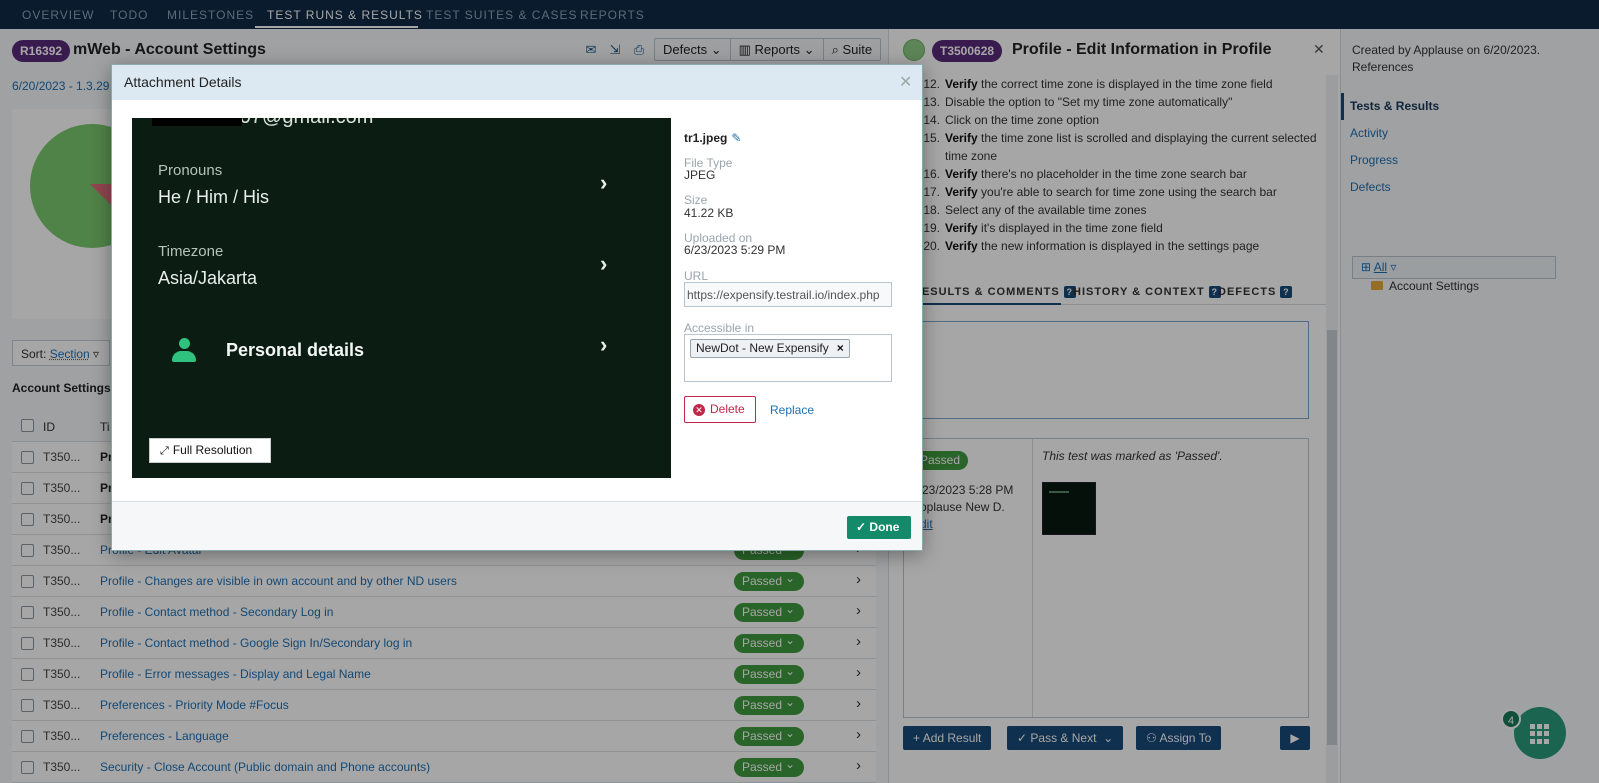  I want to click on delete-button: ✕ Delete, so click(720, 409).